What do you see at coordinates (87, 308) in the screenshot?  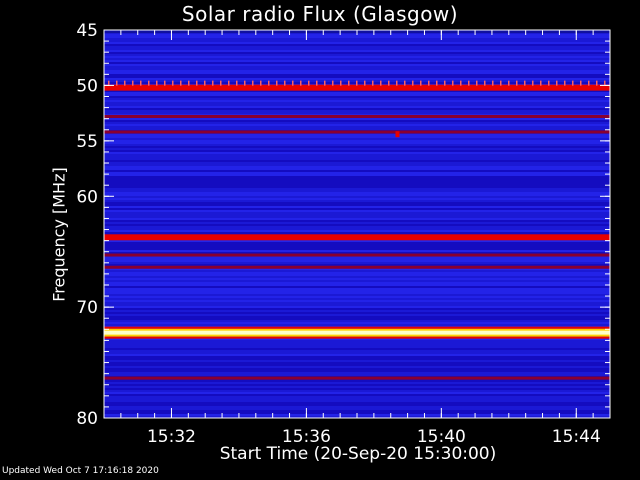 I see `y-tick-label-70: 70` at bounding box center [87, 308].